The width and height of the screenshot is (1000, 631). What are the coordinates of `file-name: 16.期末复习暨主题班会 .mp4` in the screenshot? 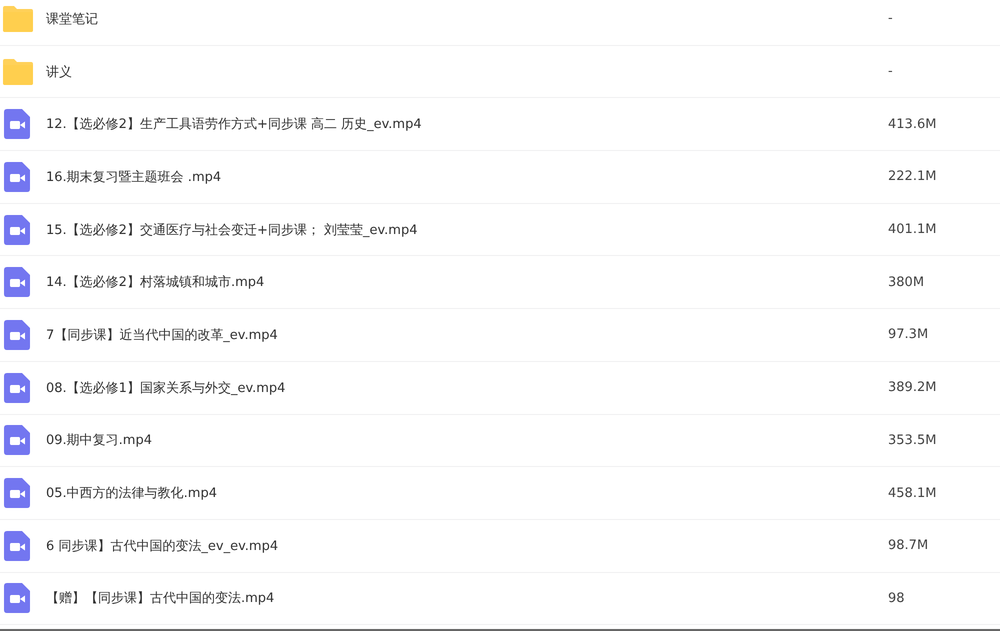 It's located at (467, 177).